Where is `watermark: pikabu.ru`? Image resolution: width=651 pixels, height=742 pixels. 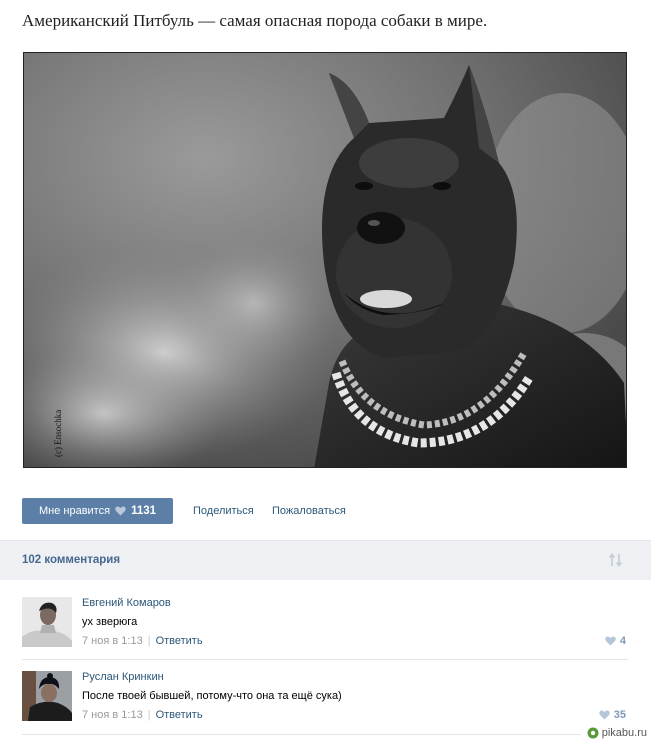
watermark: pikabu.ru is located at coordinates (615, 733).